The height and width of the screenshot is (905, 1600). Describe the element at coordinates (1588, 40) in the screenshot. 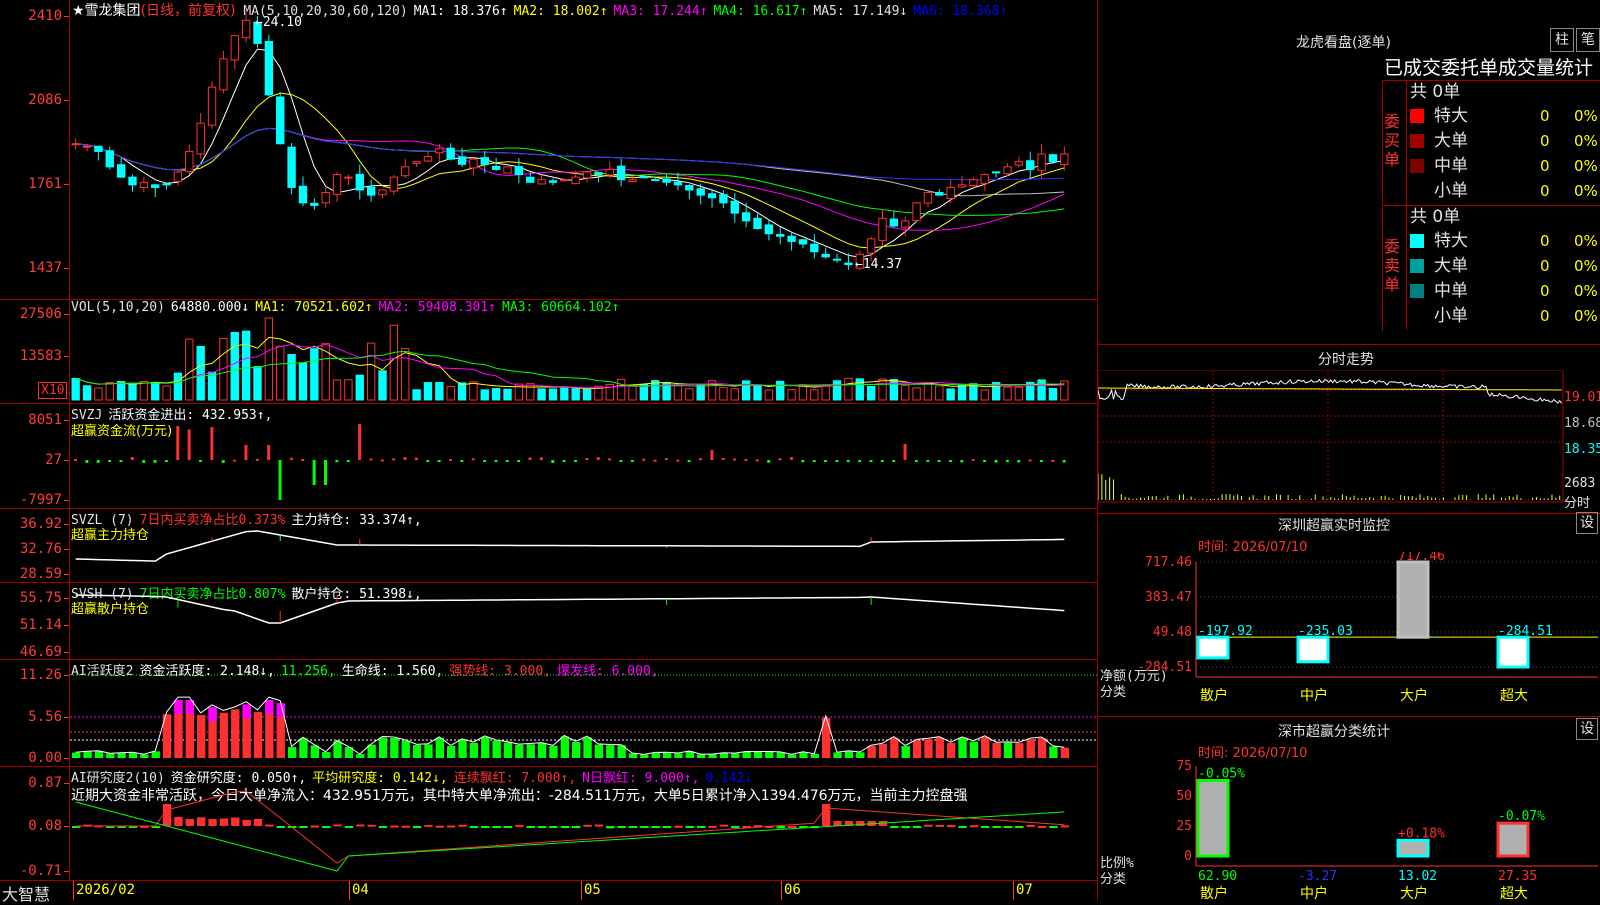

I see `tick-mode-button: 笔` at that location.